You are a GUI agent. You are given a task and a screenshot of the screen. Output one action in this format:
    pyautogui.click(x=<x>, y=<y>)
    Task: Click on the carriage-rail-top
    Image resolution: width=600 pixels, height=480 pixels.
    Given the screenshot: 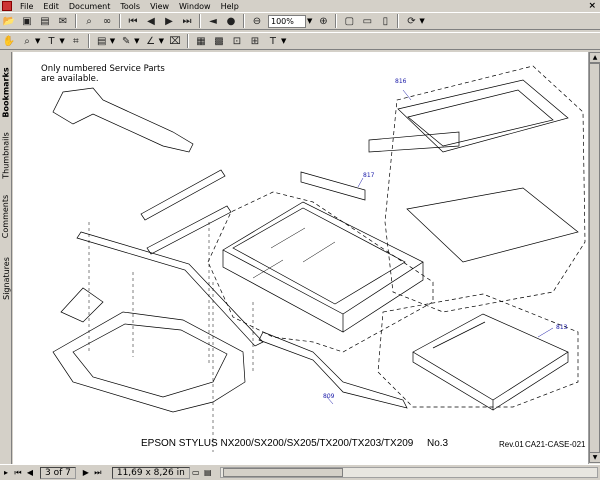 What is the action you would take?
    pyautogui.click(x=183, y=195)
    